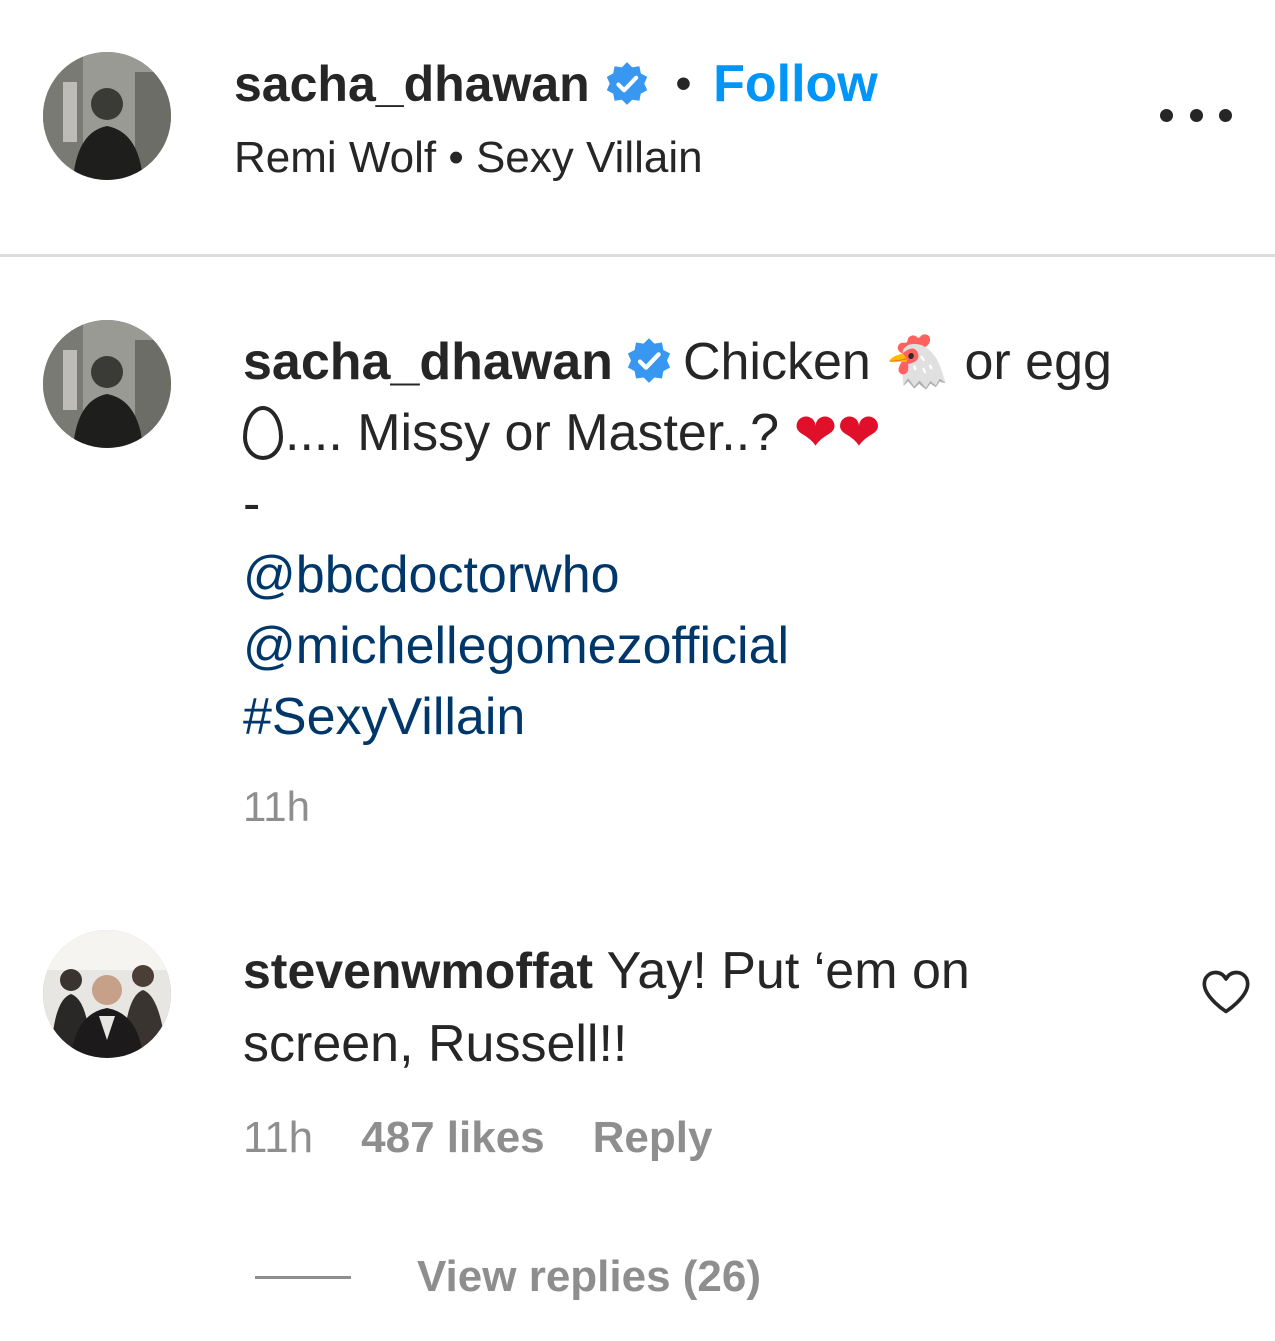  What do you see at coordinates (784, 362) in the screenshot?
I see `caption-text: Chicken` at bounding box center [784, 362].